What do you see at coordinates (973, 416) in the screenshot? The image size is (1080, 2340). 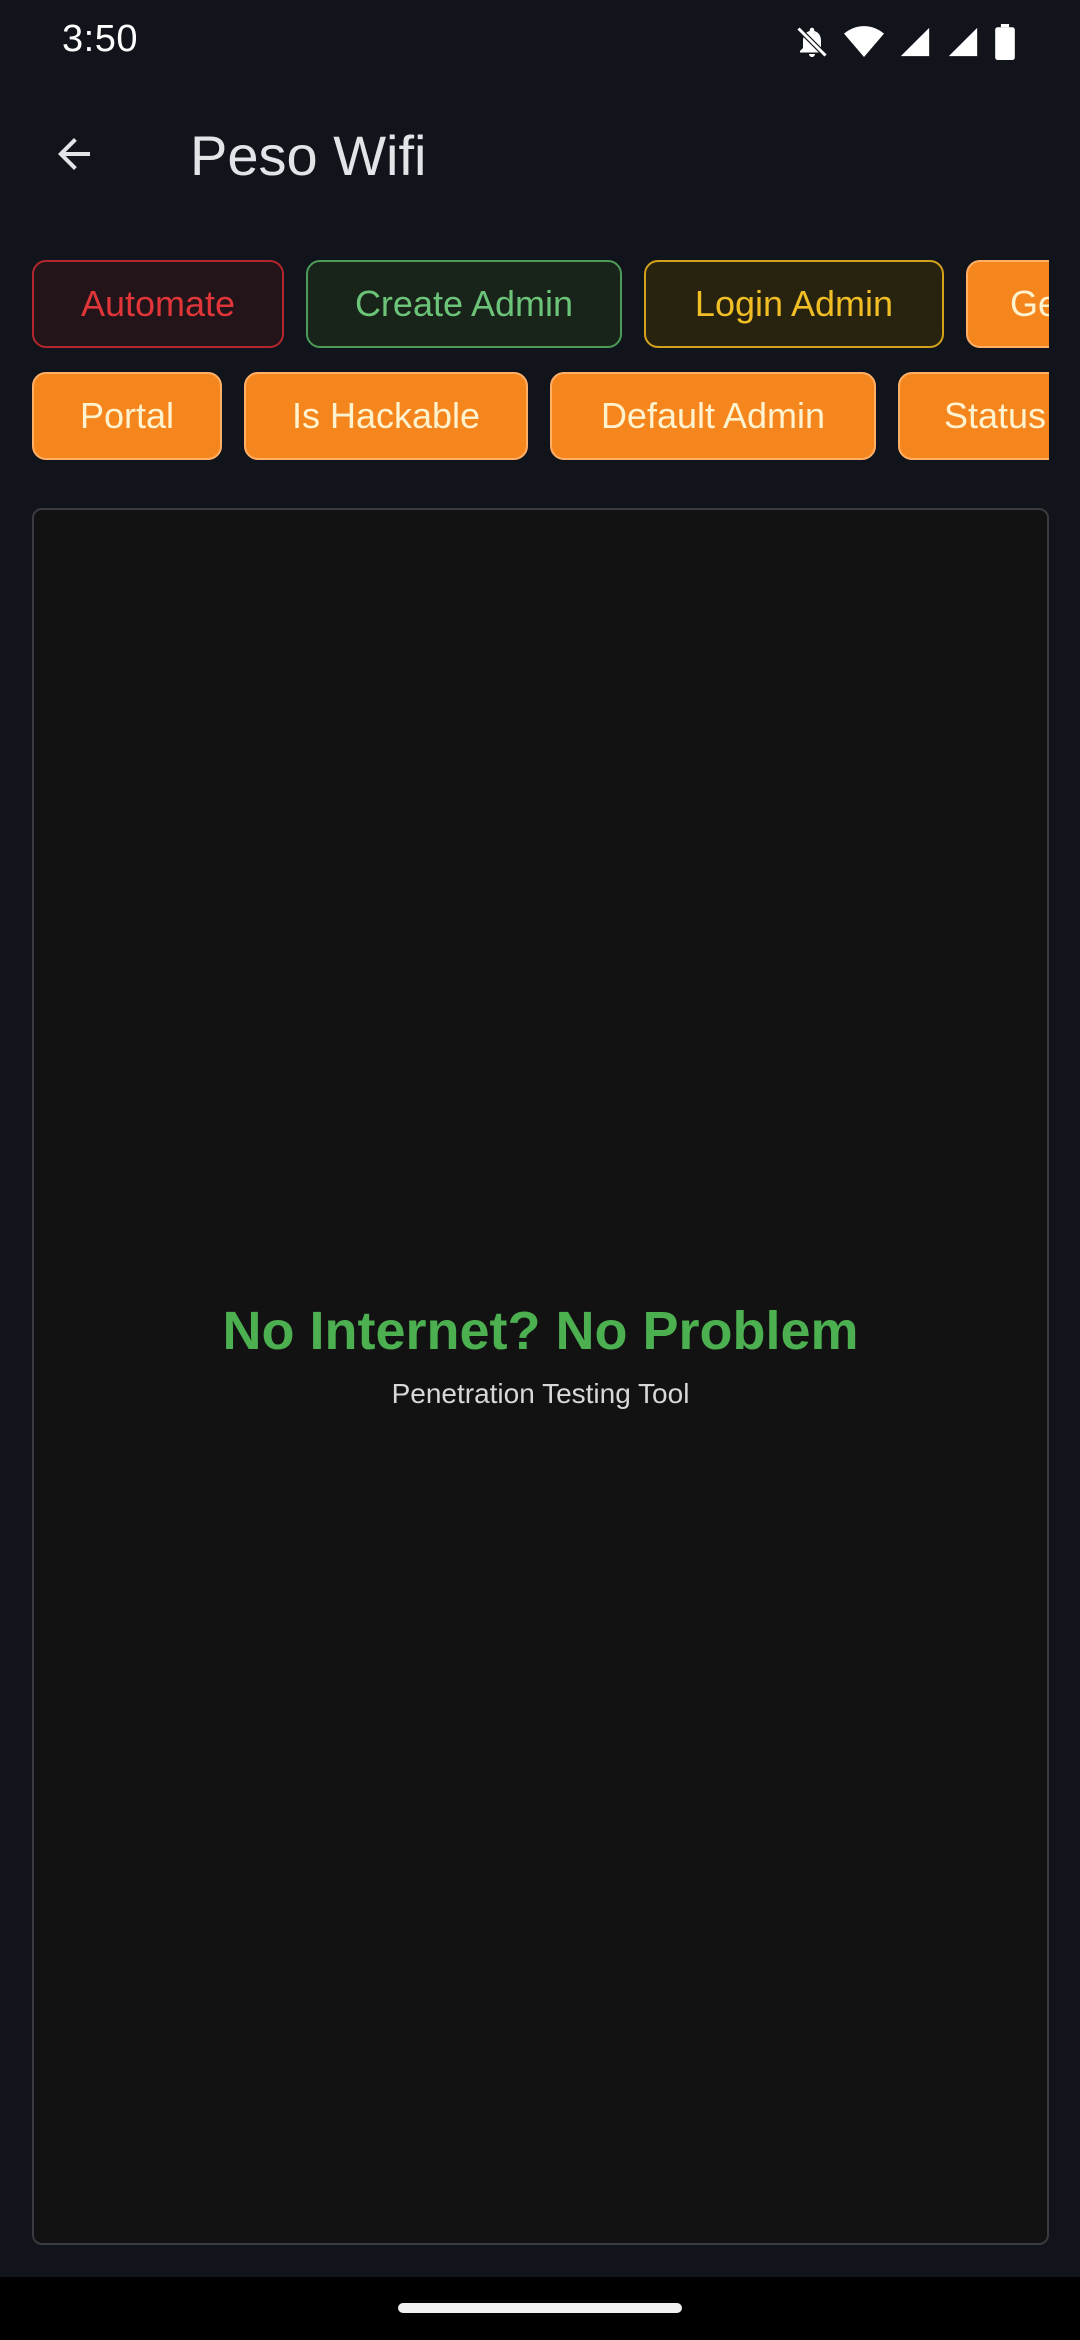 I see `status-button: Status` at bounding box center [973, 416].